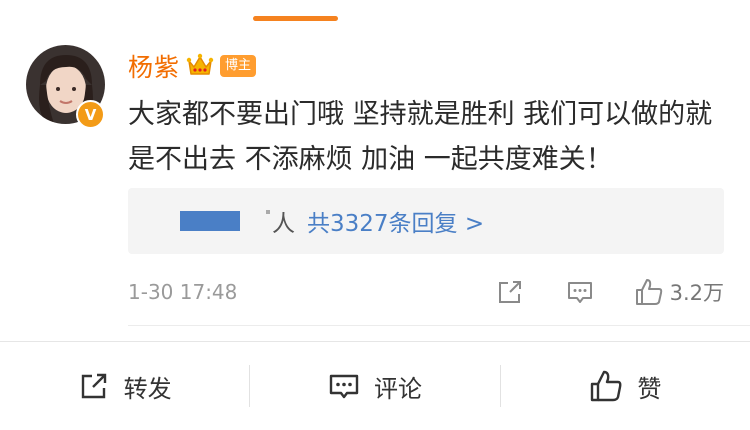 The width and height of the screenshot is (750, 430). I want to click on like-label: 赞, so click(649, 388).